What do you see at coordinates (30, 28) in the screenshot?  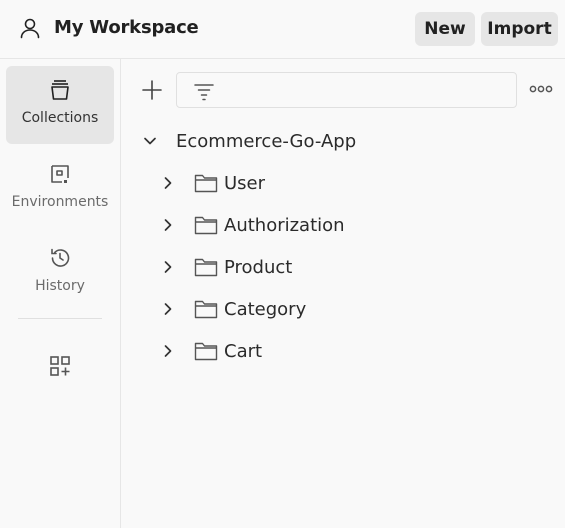 I see `user-icon` at bounding box center [30, 28].